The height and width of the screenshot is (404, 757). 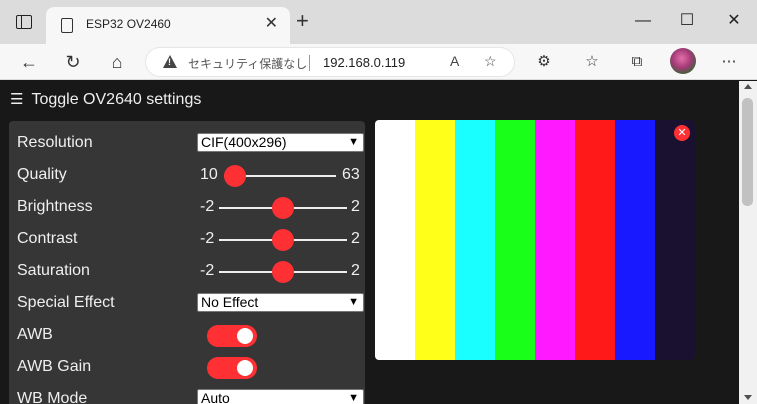 I want to click on awb-gain-toggle, so click(x=232, y=368).